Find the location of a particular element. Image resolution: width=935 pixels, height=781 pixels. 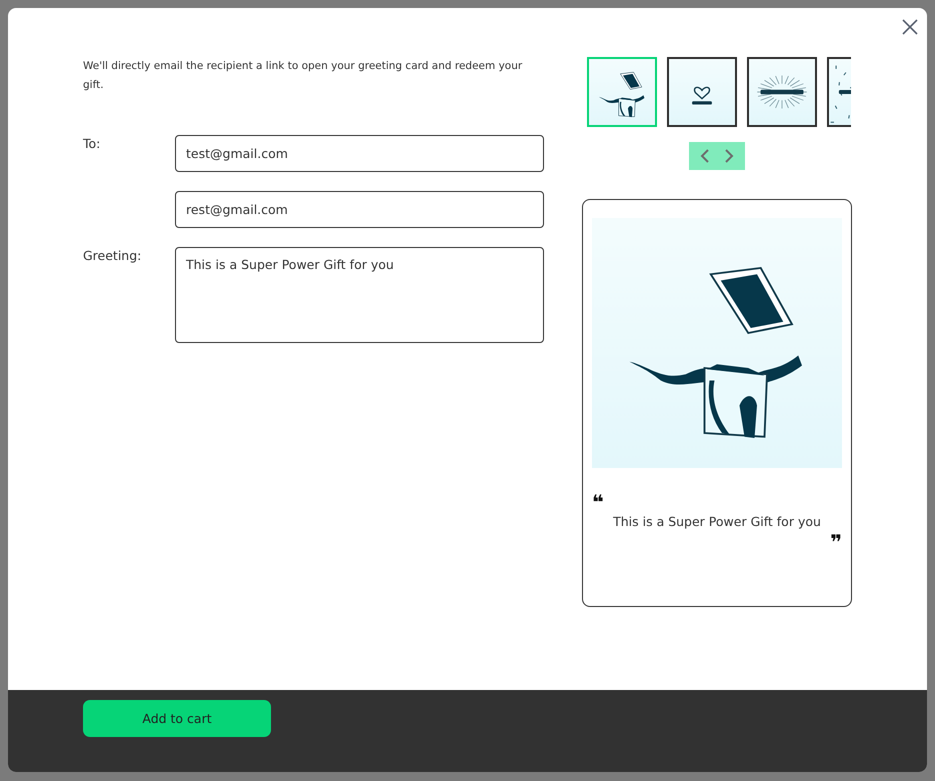

field-label: Greeting: is located at coordinates (112, 255).